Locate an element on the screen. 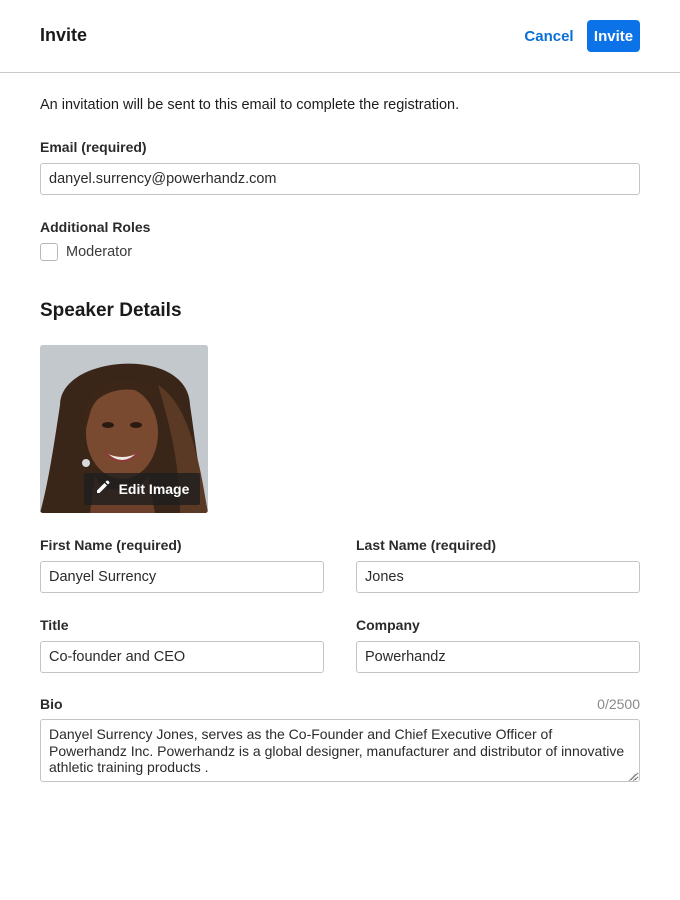  first-name-field is located at coordinates (182, 577).